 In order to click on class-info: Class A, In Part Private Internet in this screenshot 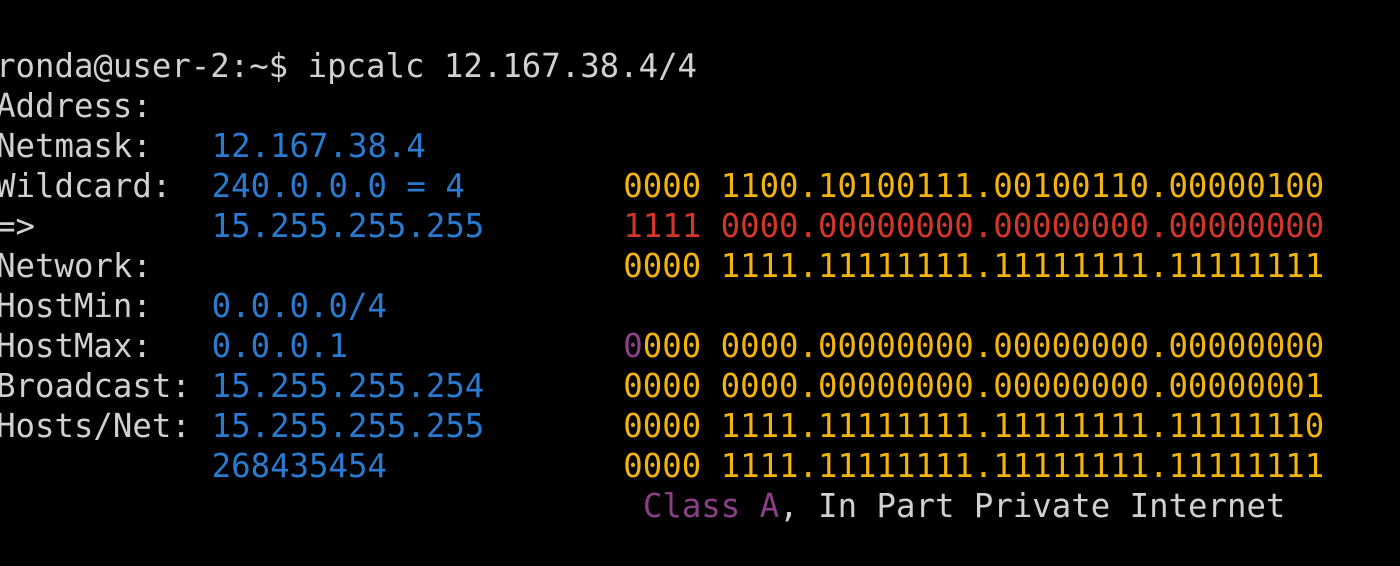, I will do `click(964, 506)`.